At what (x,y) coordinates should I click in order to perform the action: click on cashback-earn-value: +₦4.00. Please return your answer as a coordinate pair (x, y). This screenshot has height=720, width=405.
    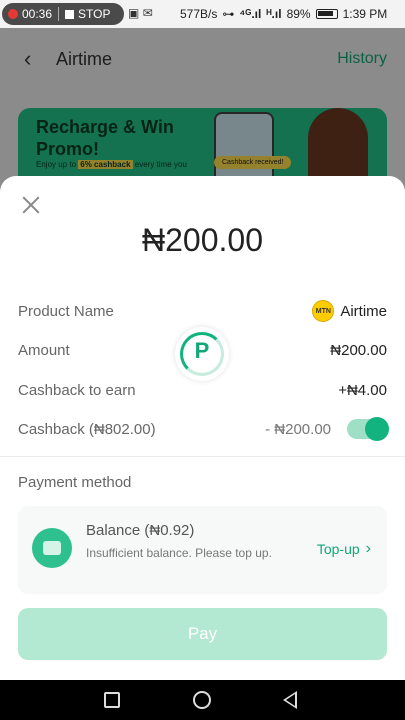
    Looking at the image, I should click on (362, 390).